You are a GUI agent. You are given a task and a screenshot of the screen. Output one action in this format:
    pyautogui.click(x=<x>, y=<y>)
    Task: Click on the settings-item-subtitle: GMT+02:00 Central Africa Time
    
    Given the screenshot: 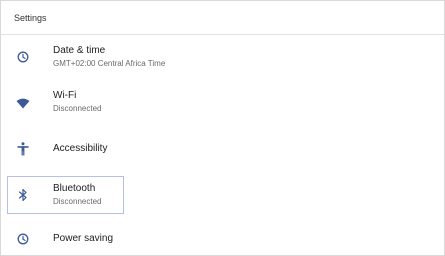 What is the action you would take?
    pyautogui.click(x=109, y=63)
    